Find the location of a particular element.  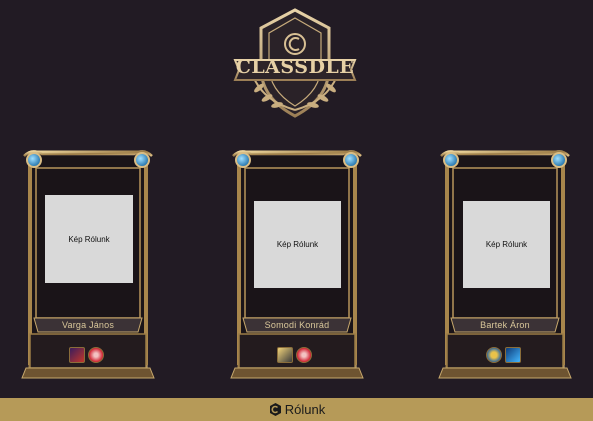

footer-rolunk-link: Rólunk is located at coordinates (296, 409).